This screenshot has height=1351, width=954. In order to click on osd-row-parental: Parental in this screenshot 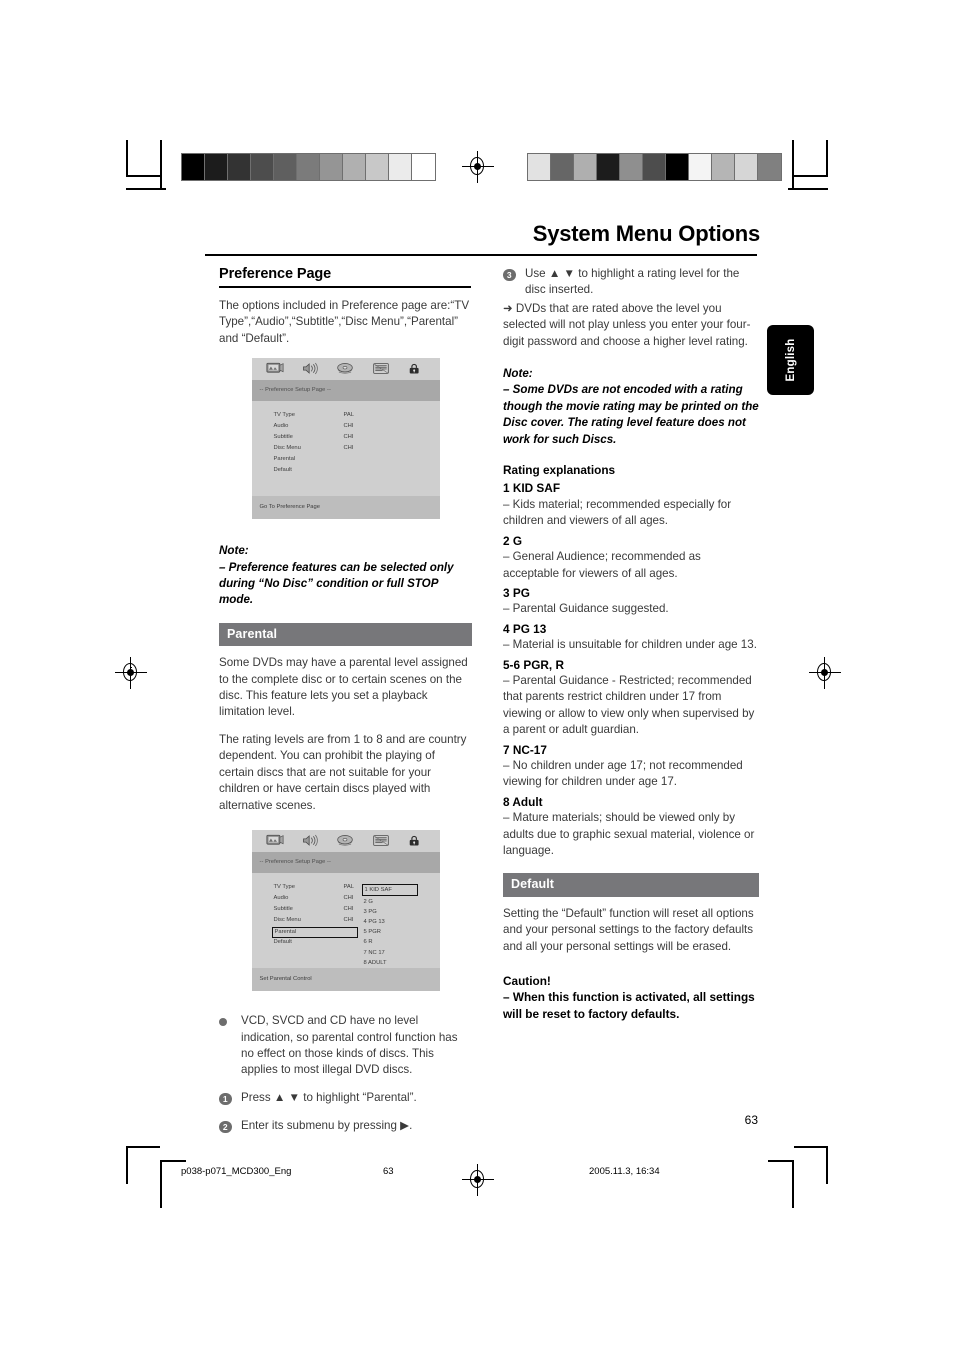, I will do `click(346, 459)`.